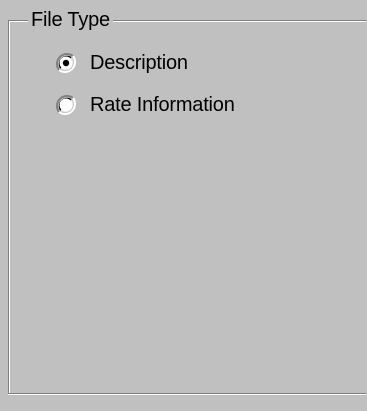 The image size is (367, 411). I want to click on groupbox-title: File Type, so click(70, 20).